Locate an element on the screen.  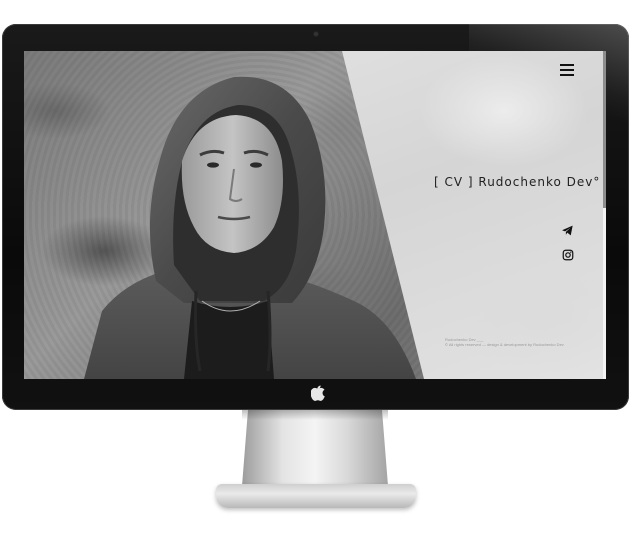
stand-shadow is located at coordinates (315, 415).